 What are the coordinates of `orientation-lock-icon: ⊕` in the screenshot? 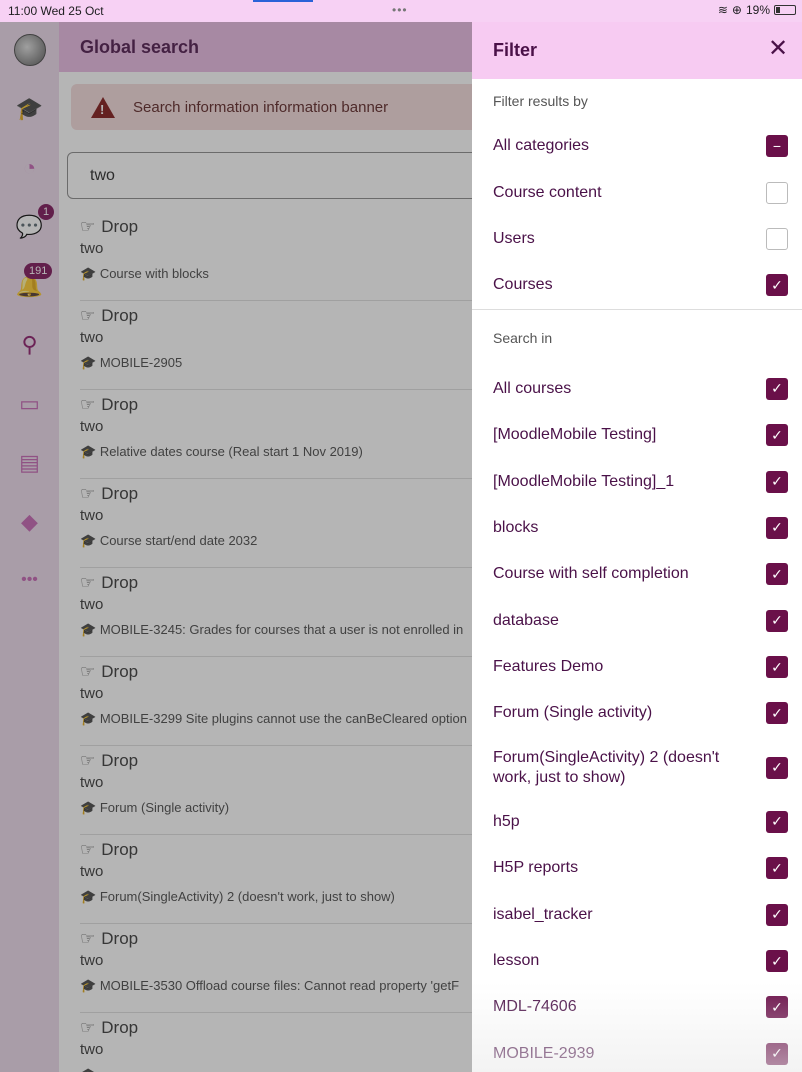 It's located at (736, 10).